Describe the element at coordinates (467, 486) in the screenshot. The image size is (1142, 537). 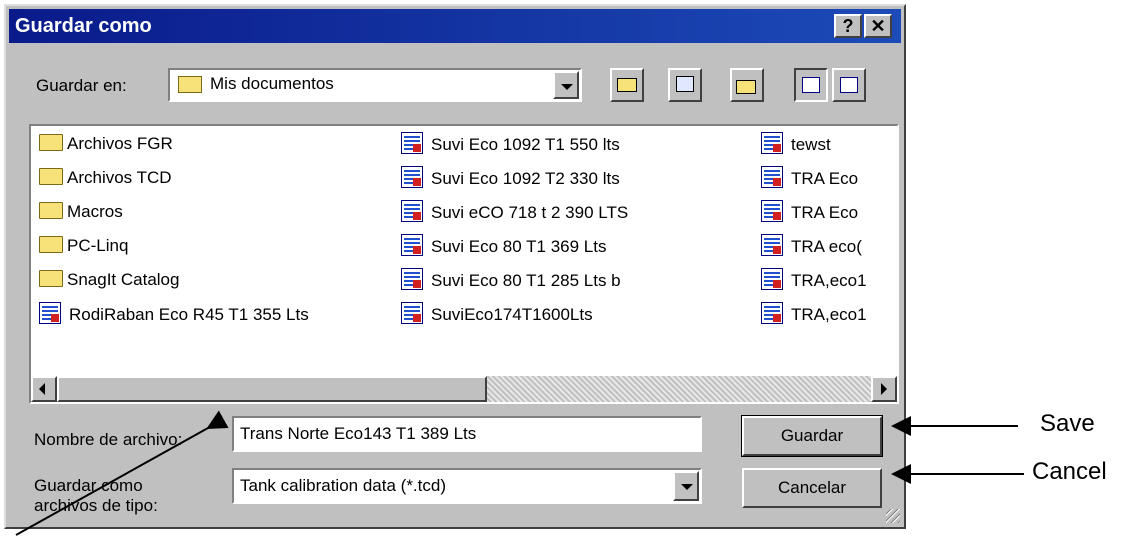
I see `filetype-combo: Tank calibration data (*.tcd)` at that location.